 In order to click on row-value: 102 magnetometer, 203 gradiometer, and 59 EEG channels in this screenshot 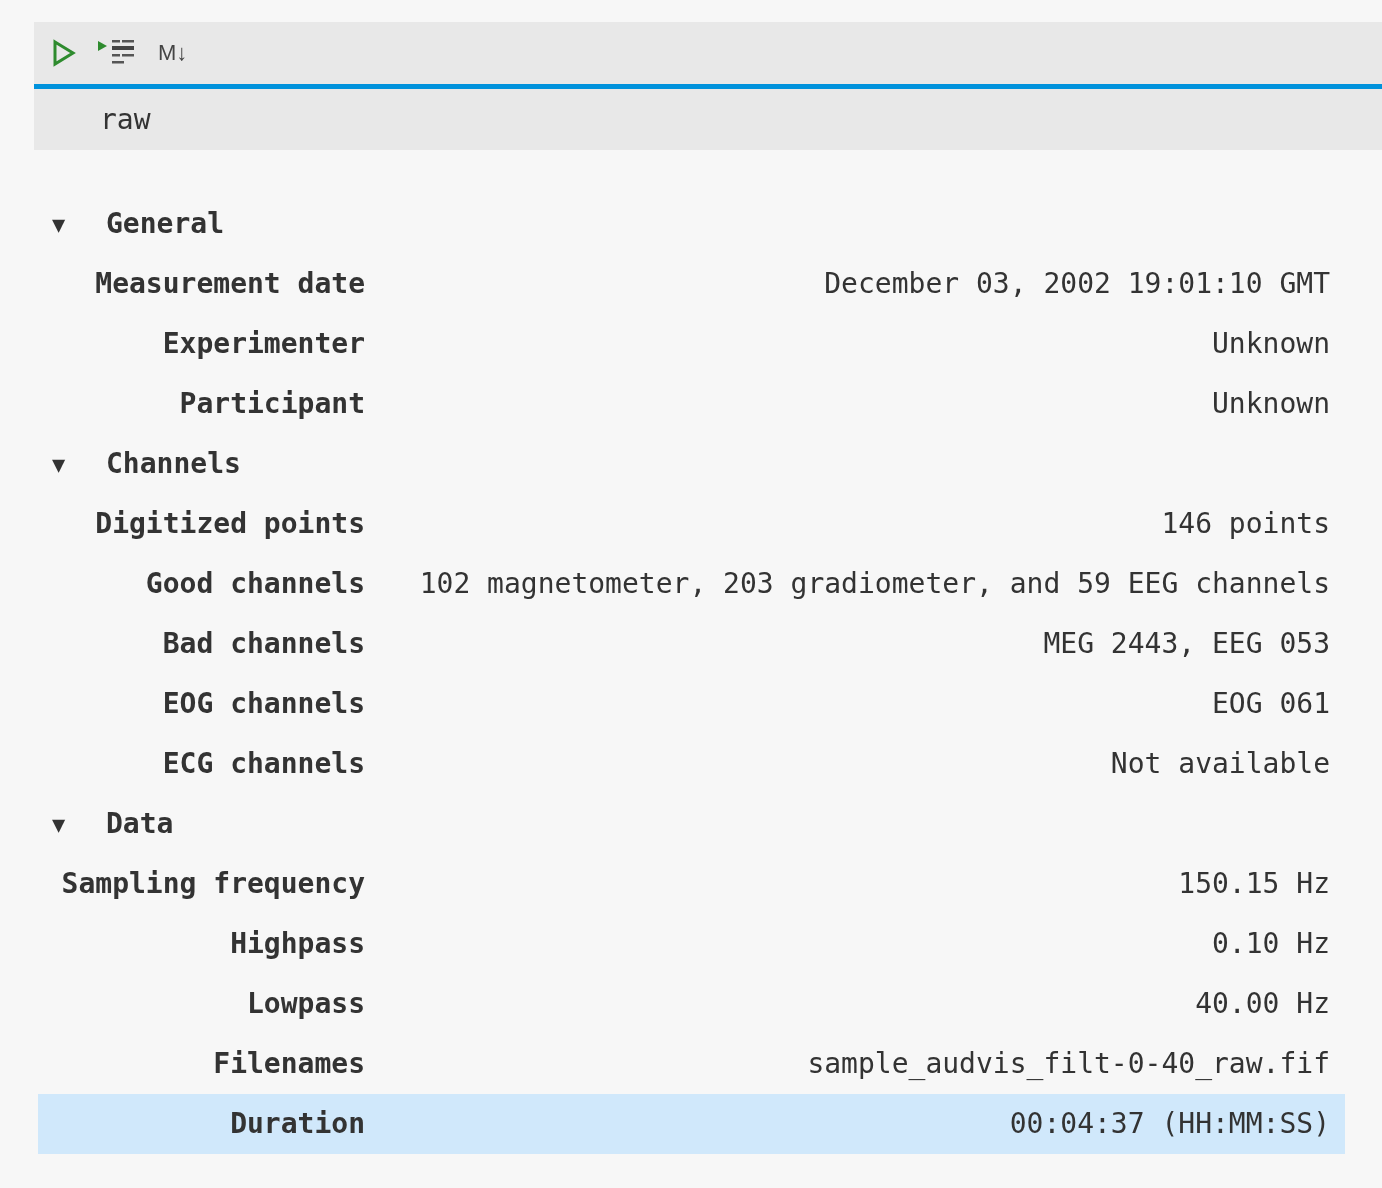, I will do `click(874, 584)`.